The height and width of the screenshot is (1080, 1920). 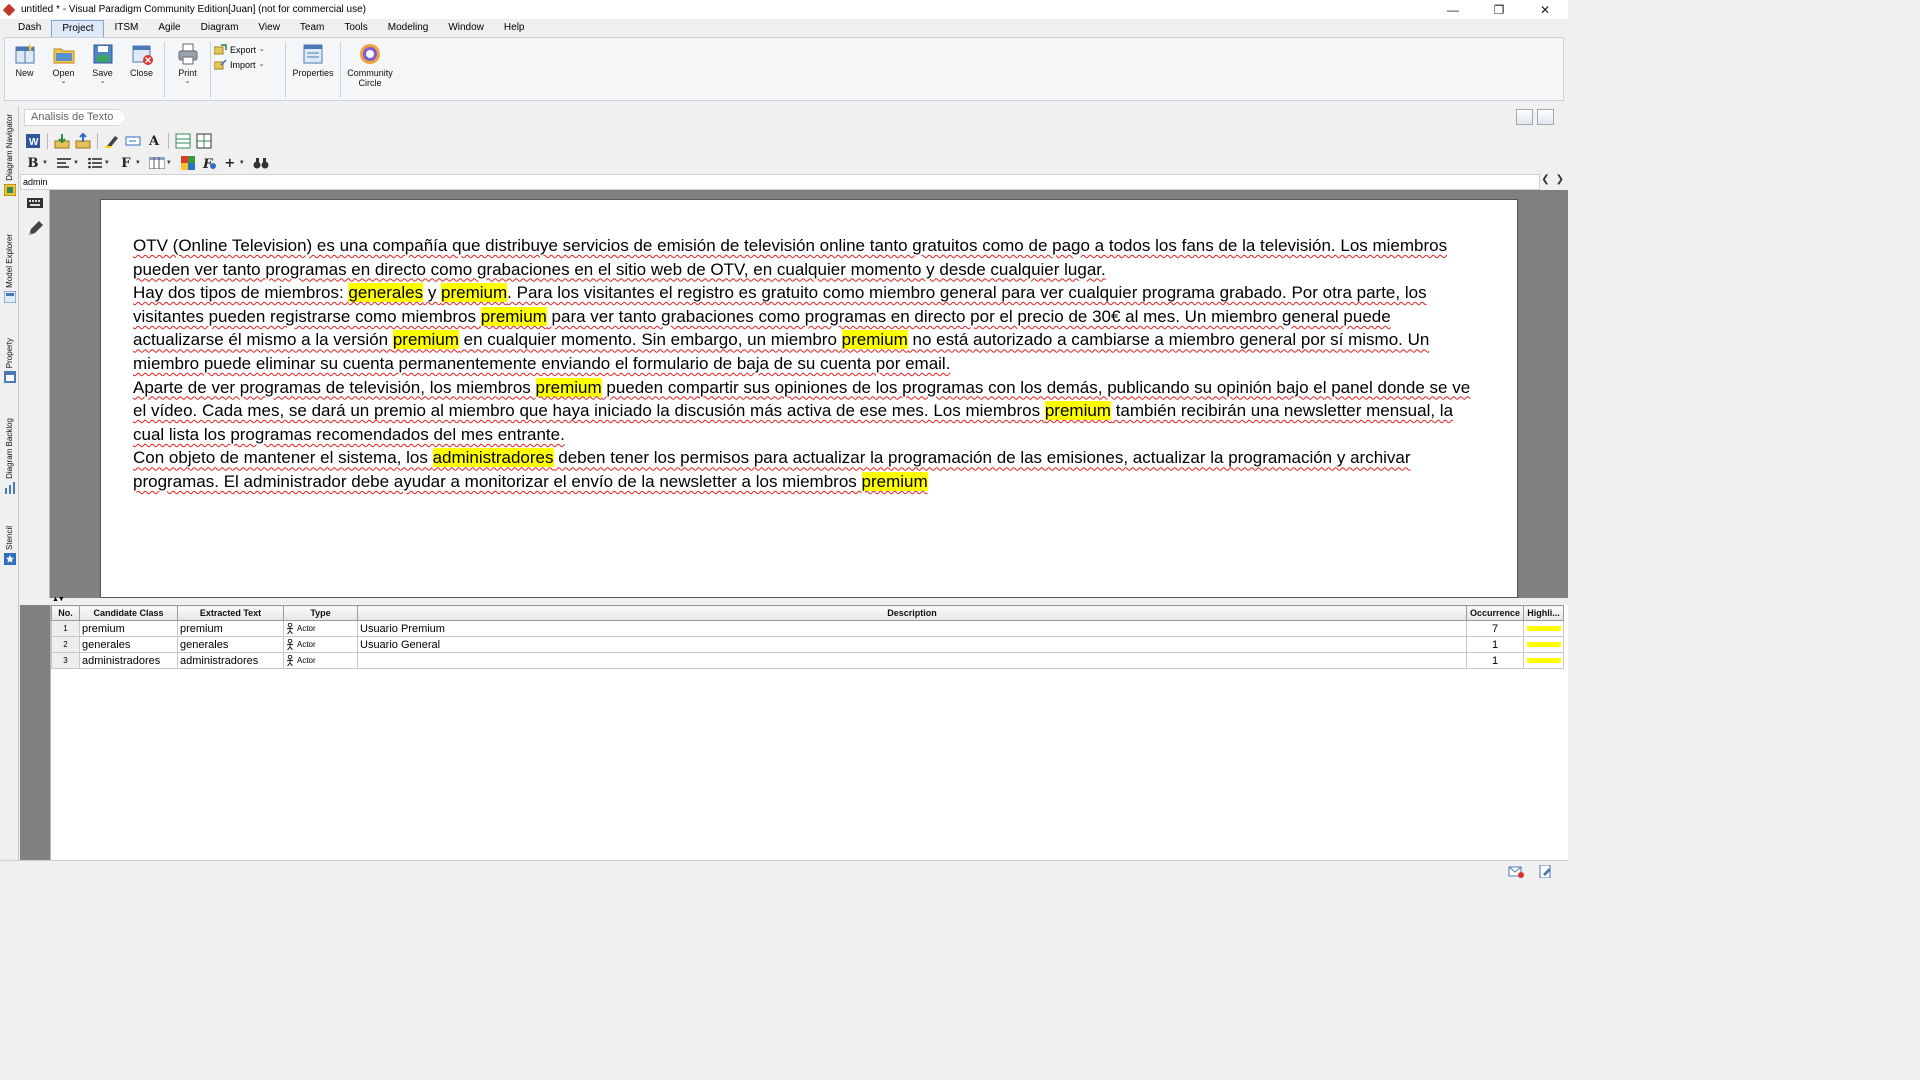 I want to click on candidate-class-cell: premium, so click(x=128, y=628).